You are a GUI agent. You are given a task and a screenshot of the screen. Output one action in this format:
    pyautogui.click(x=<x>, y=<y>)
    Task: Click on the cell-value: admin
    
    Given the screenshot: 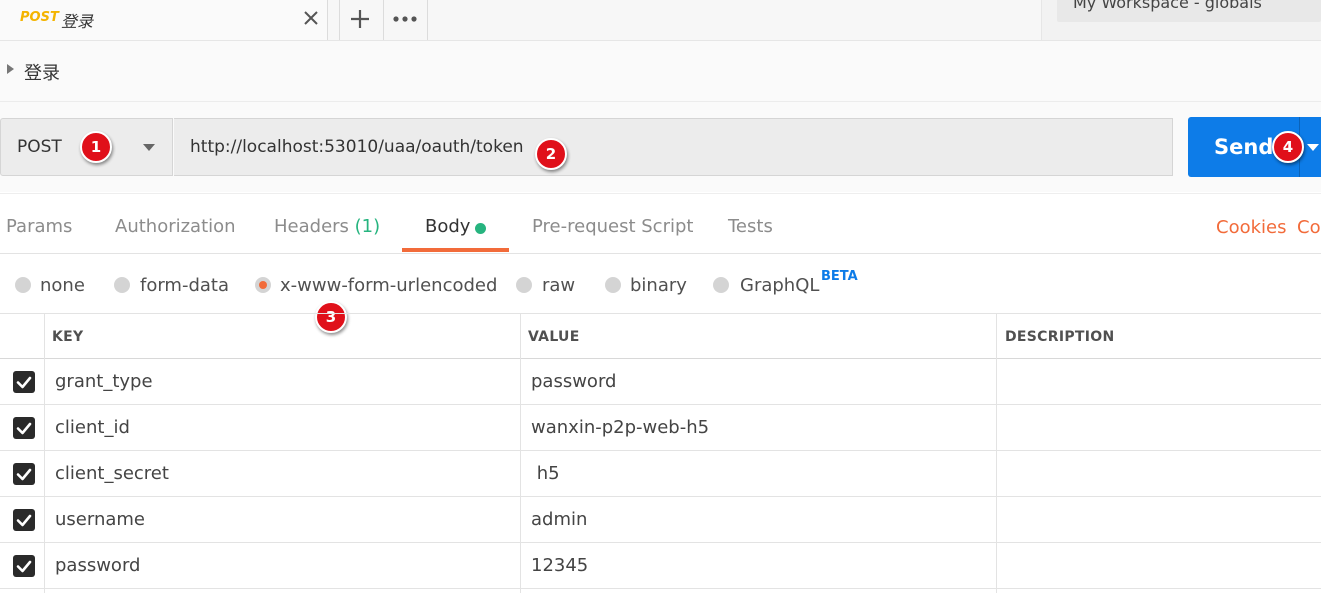 What is the action you would take?
    pyautogui.click(x=559, y=519)
    